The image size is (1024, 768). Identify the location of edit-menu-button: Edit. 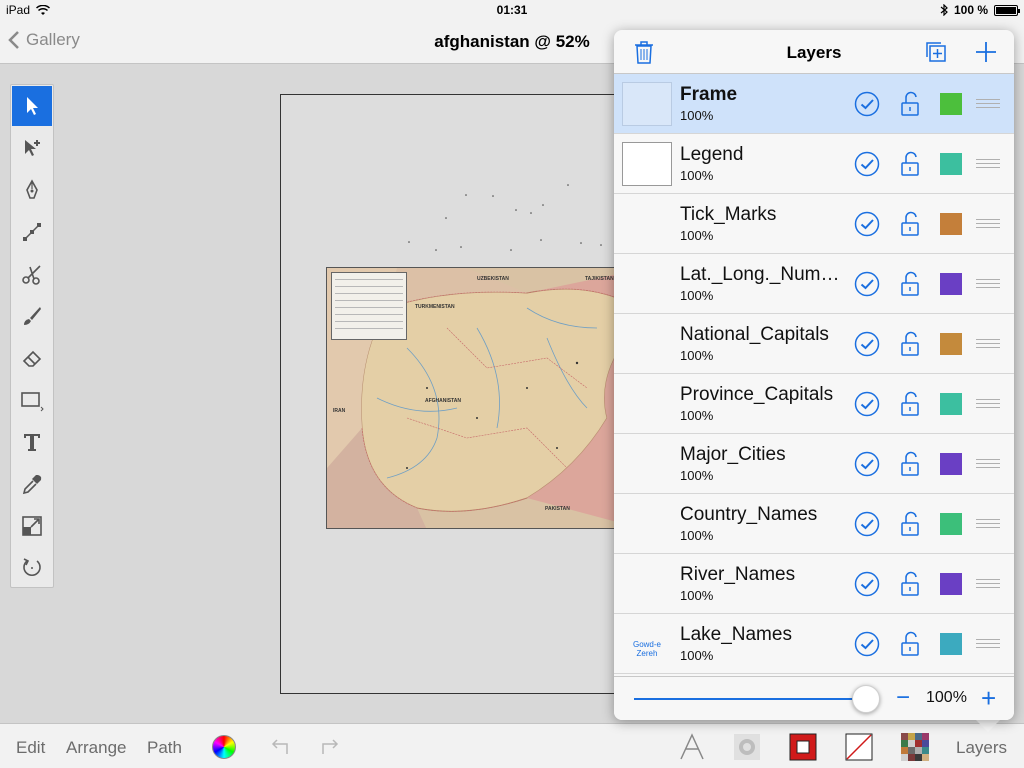
(30, 748).